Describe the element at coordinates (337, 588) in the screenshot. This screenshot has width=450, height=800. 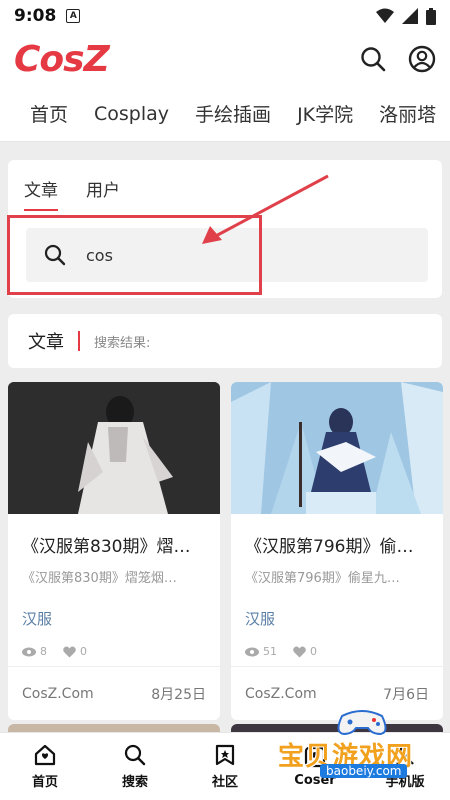
I see `card-body: 《汉服第796期》偷星九… 《汉服第796期》偷星九… 汉服 51 0` at that location.